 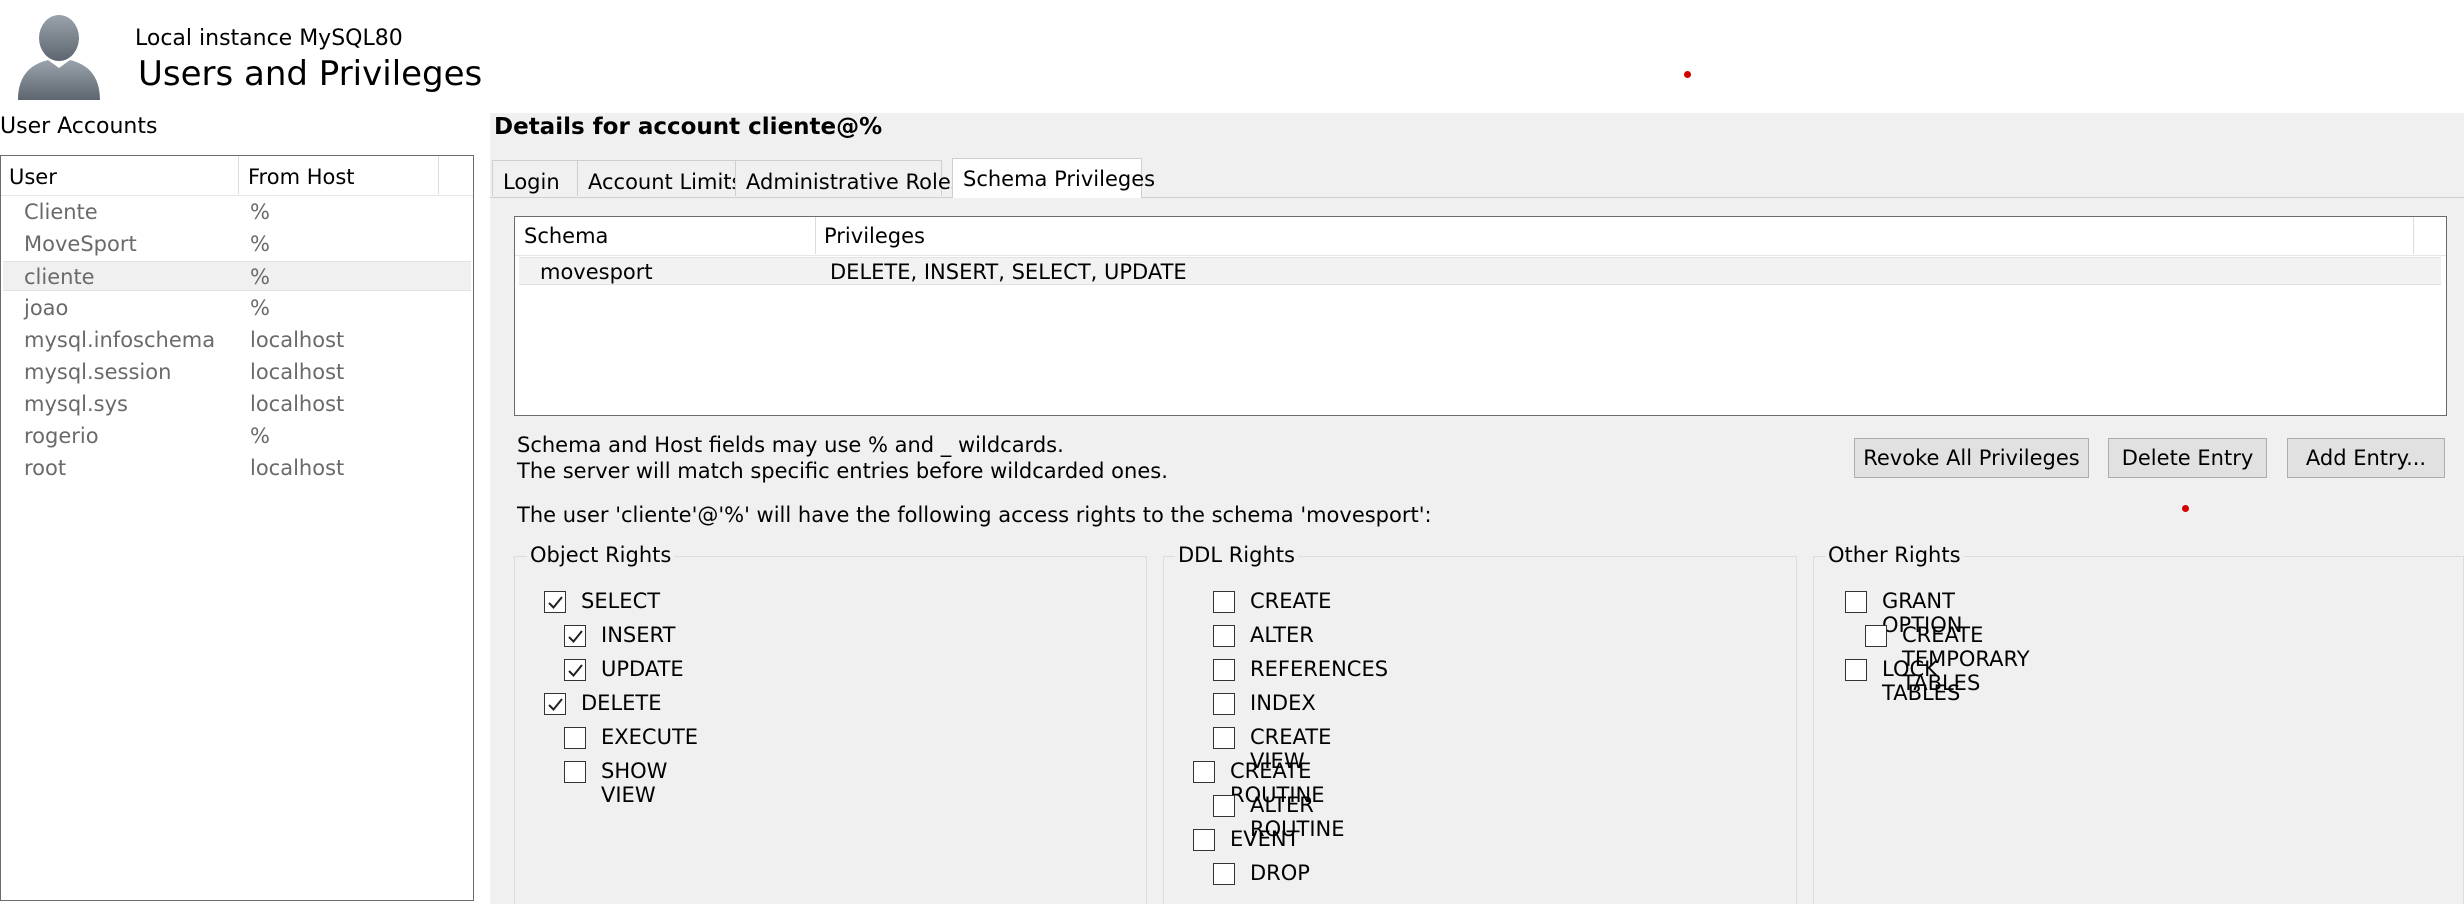 I want to click on user-row: rogerio%, so click(x=237, y=436).